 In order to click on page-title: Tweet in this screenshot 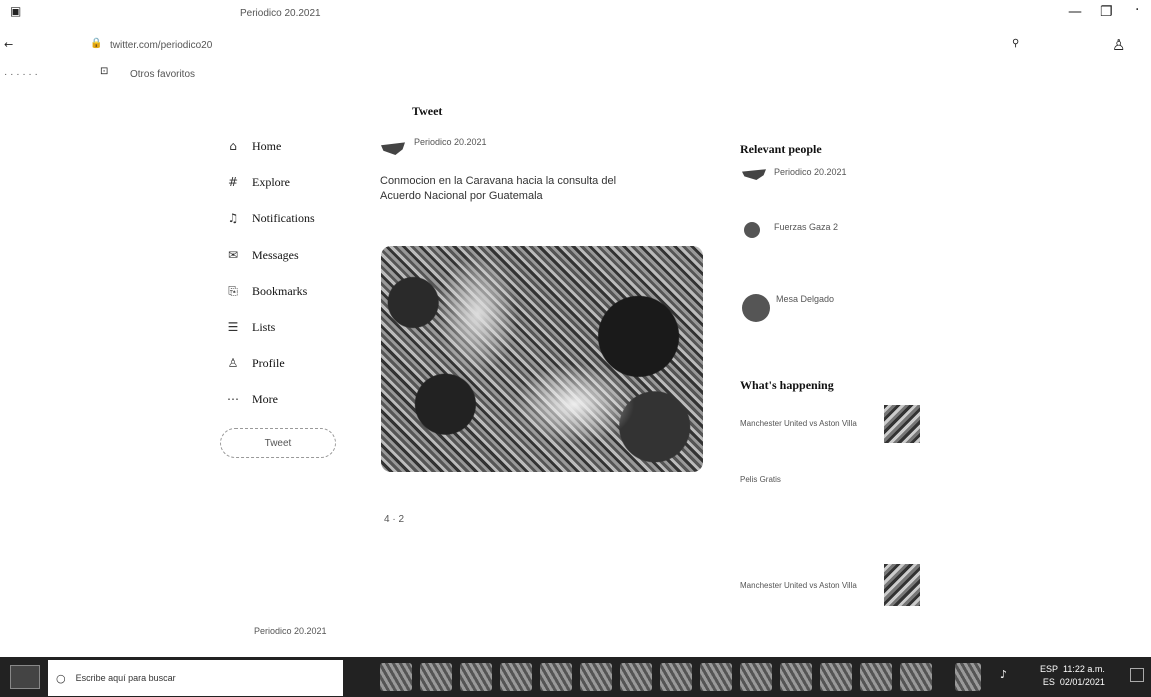, I will do `click(427, 111)`.